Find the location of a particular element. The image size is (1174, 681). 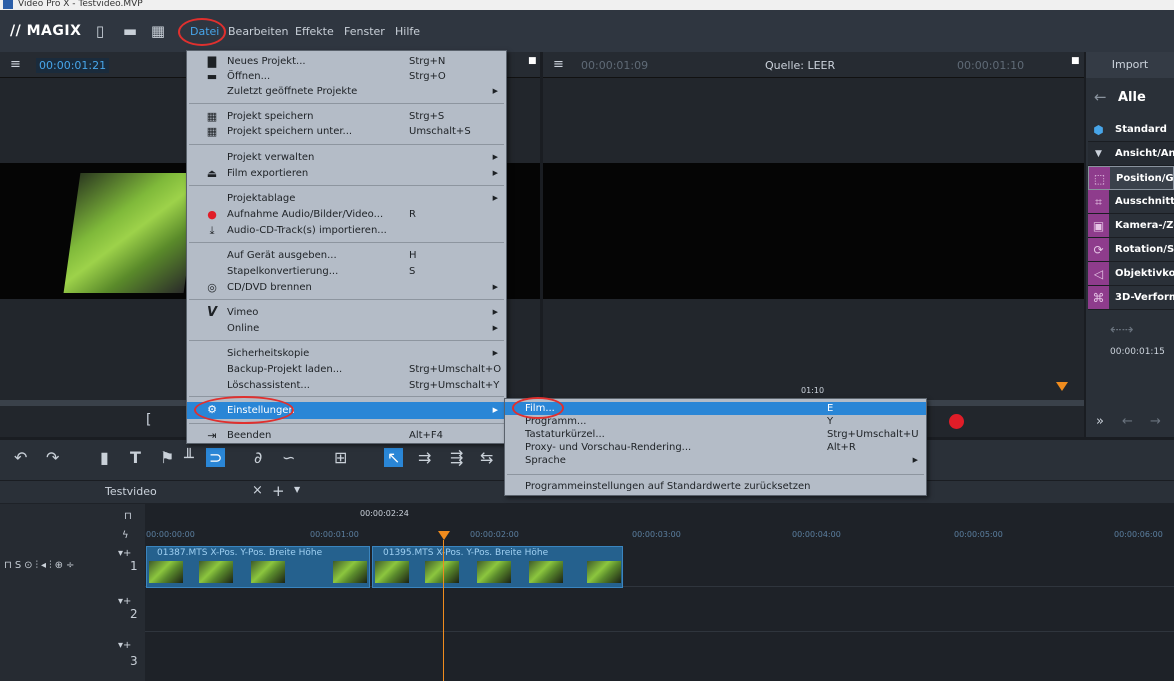

menu-bearbeiten: Bearbeiten is located at coordinates (258, 31).